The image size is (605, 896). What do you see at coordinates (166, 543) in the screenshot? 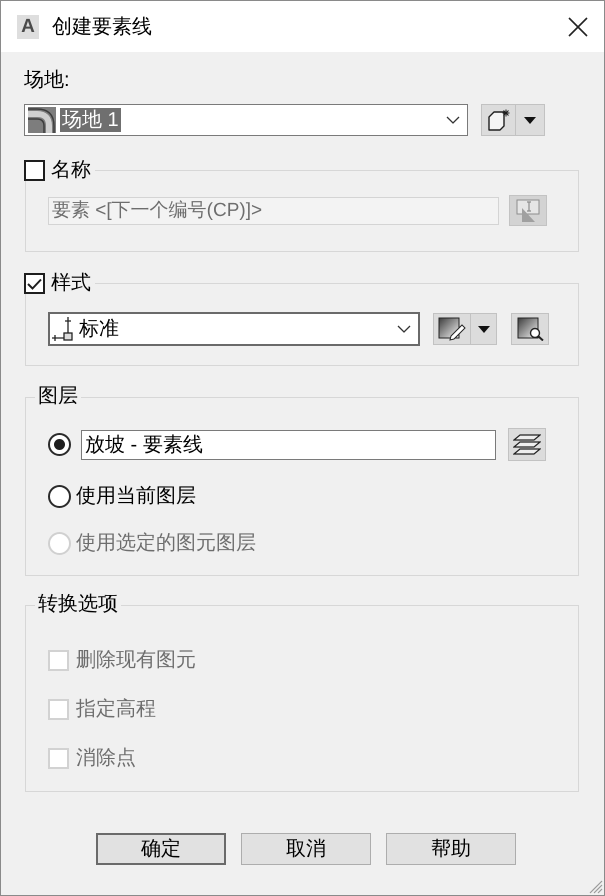
I see `radio-label: 使用选定的图元图层` at bounding box center [166, 543].